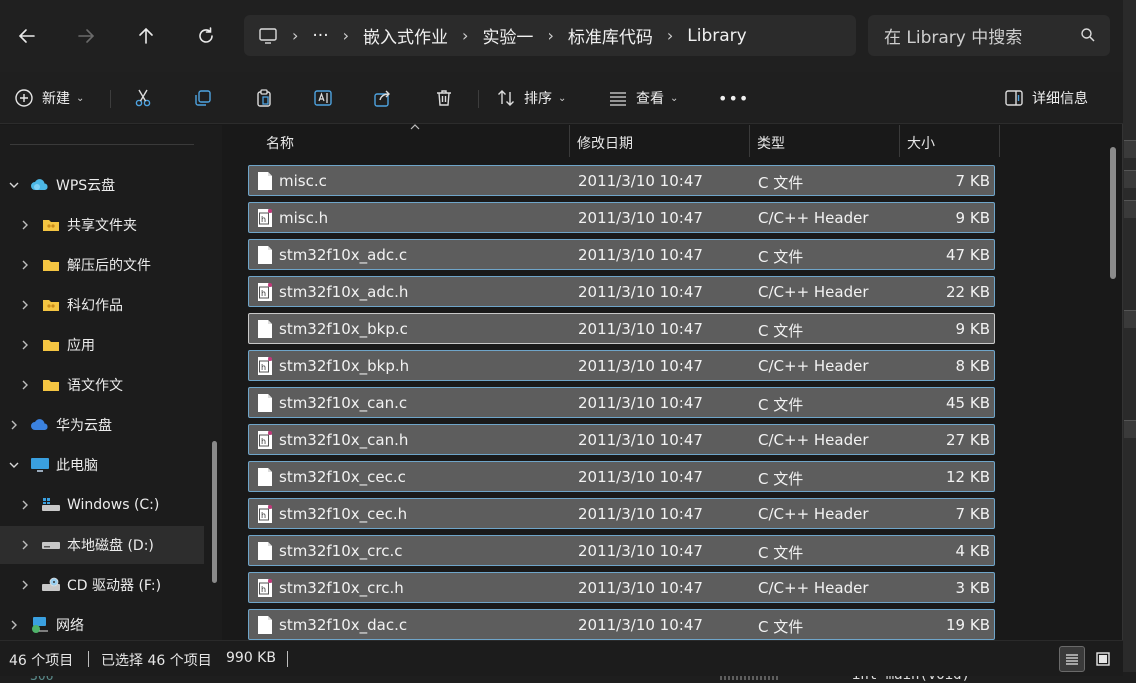 This screenshot has width=1136, height=683. I want to click on computer-icon, so click(268, 36).